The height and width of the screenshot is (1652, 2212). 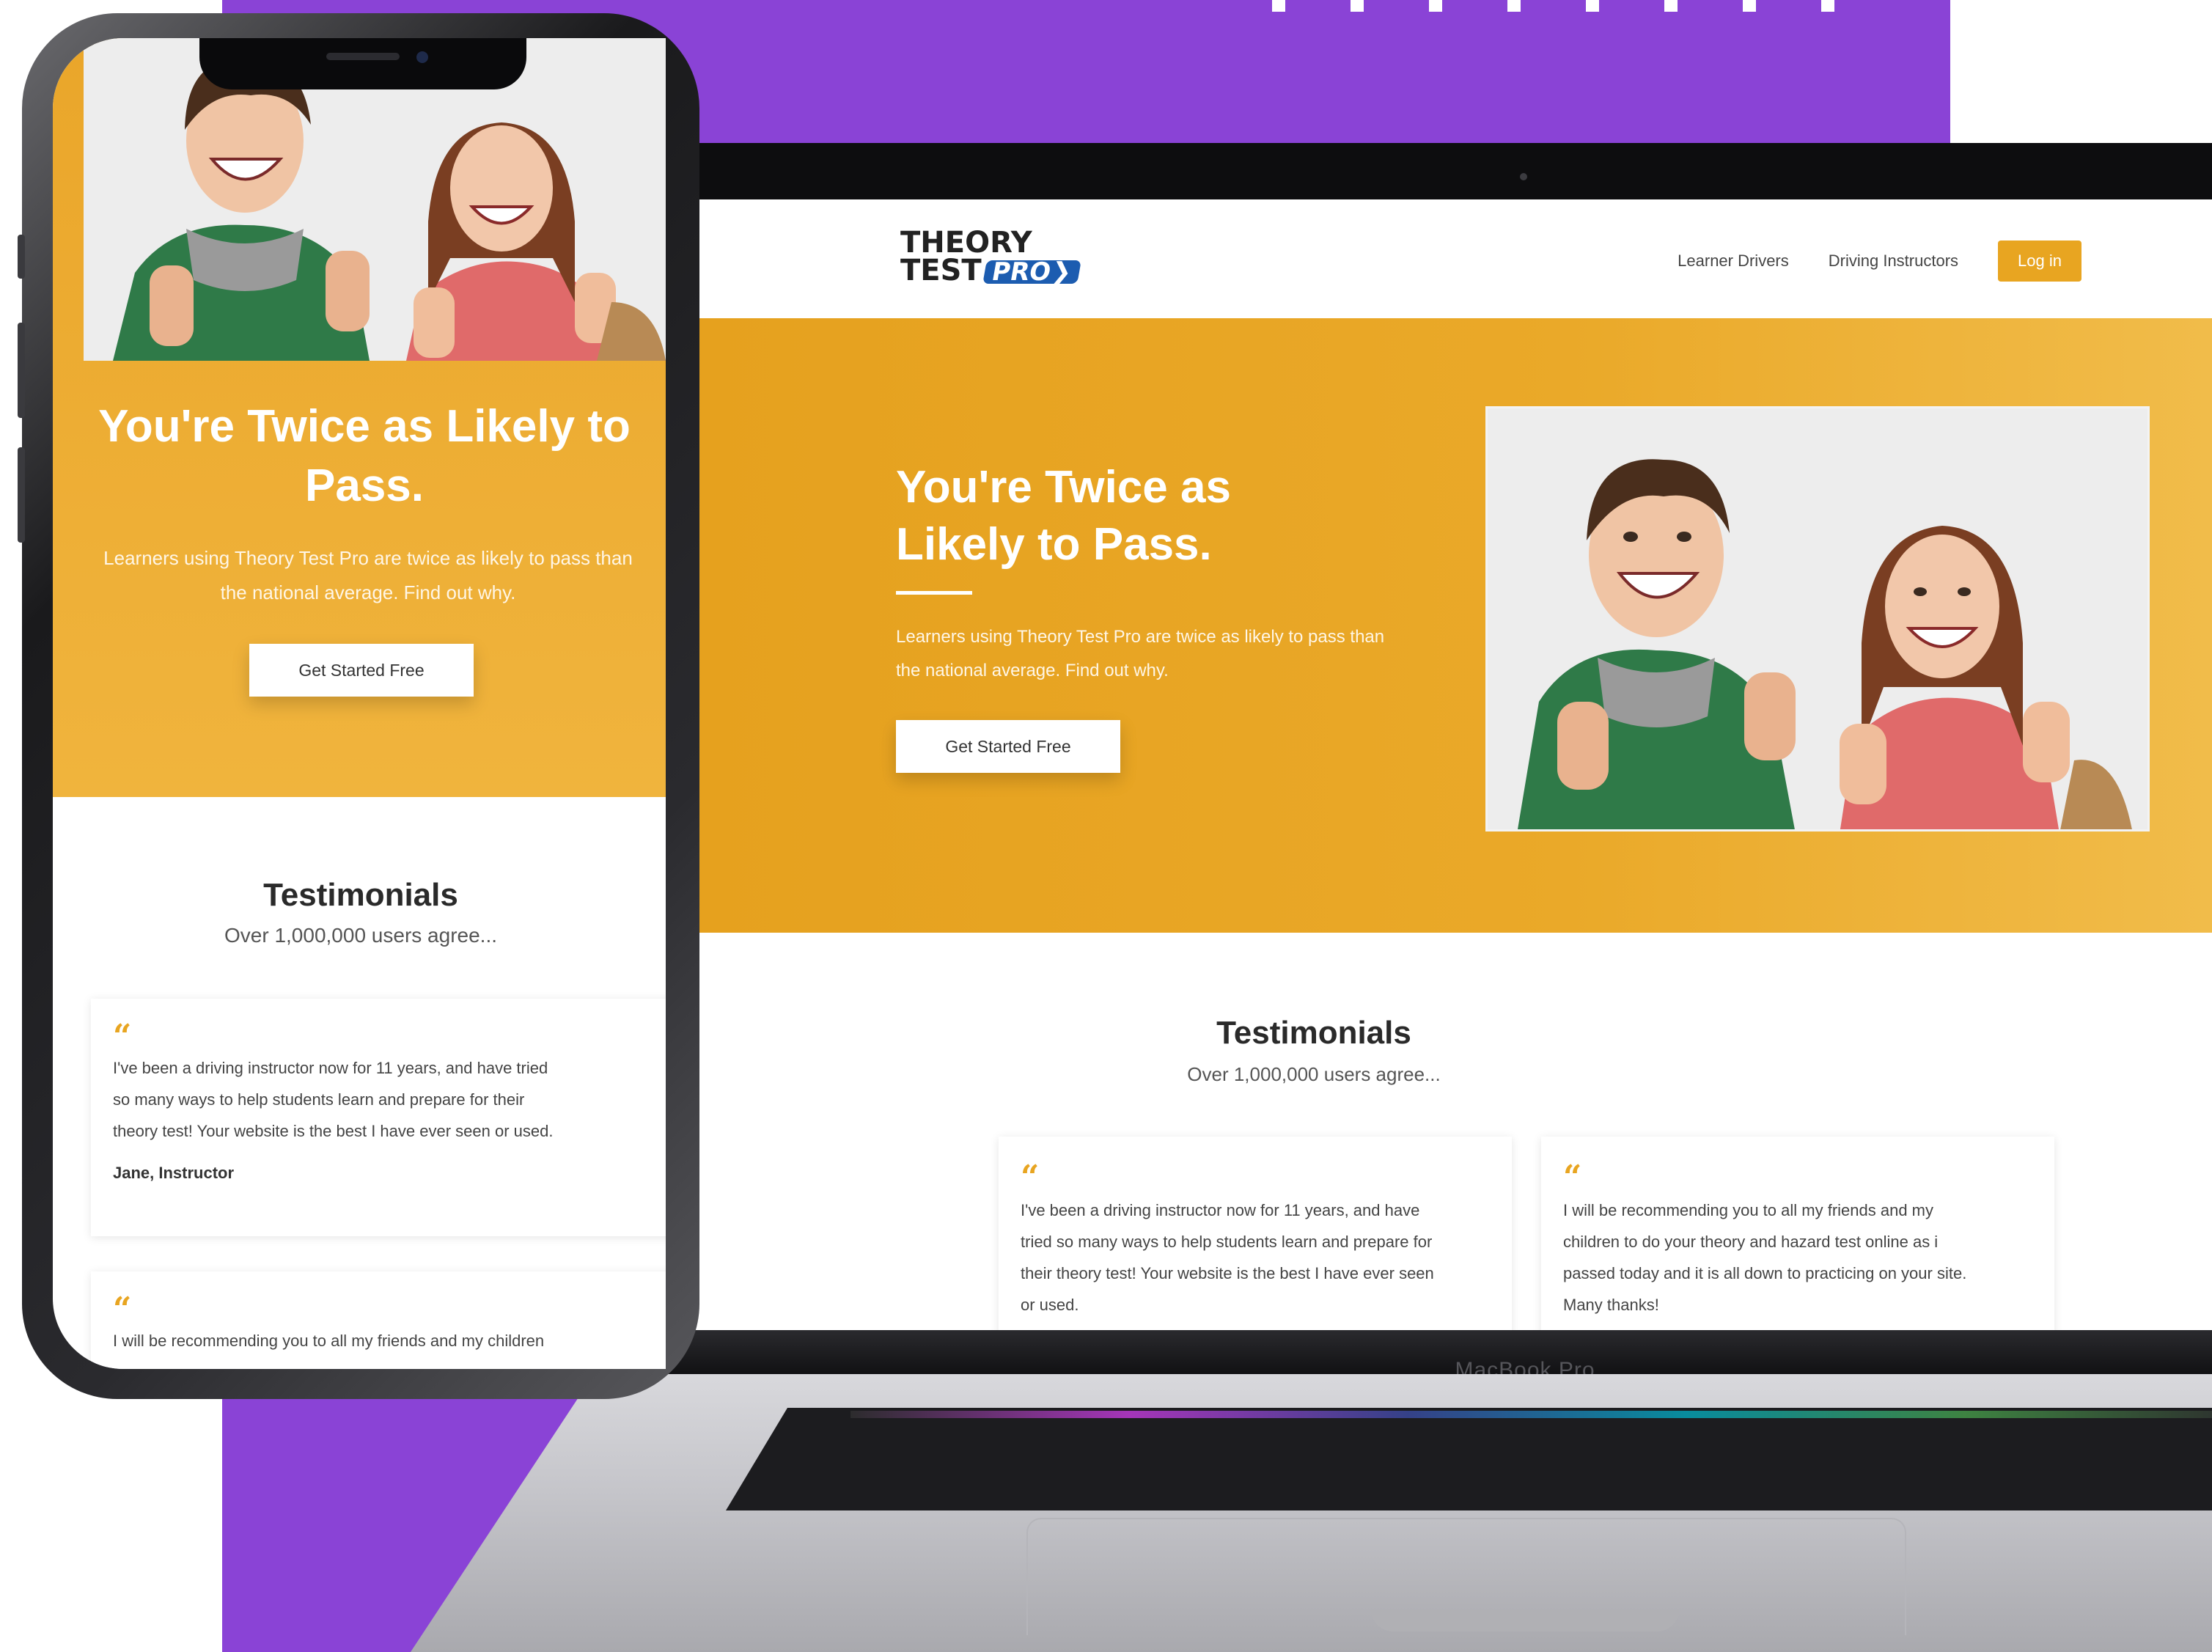 I want to click on login-button: Log in, so click(x=2039, y=261).